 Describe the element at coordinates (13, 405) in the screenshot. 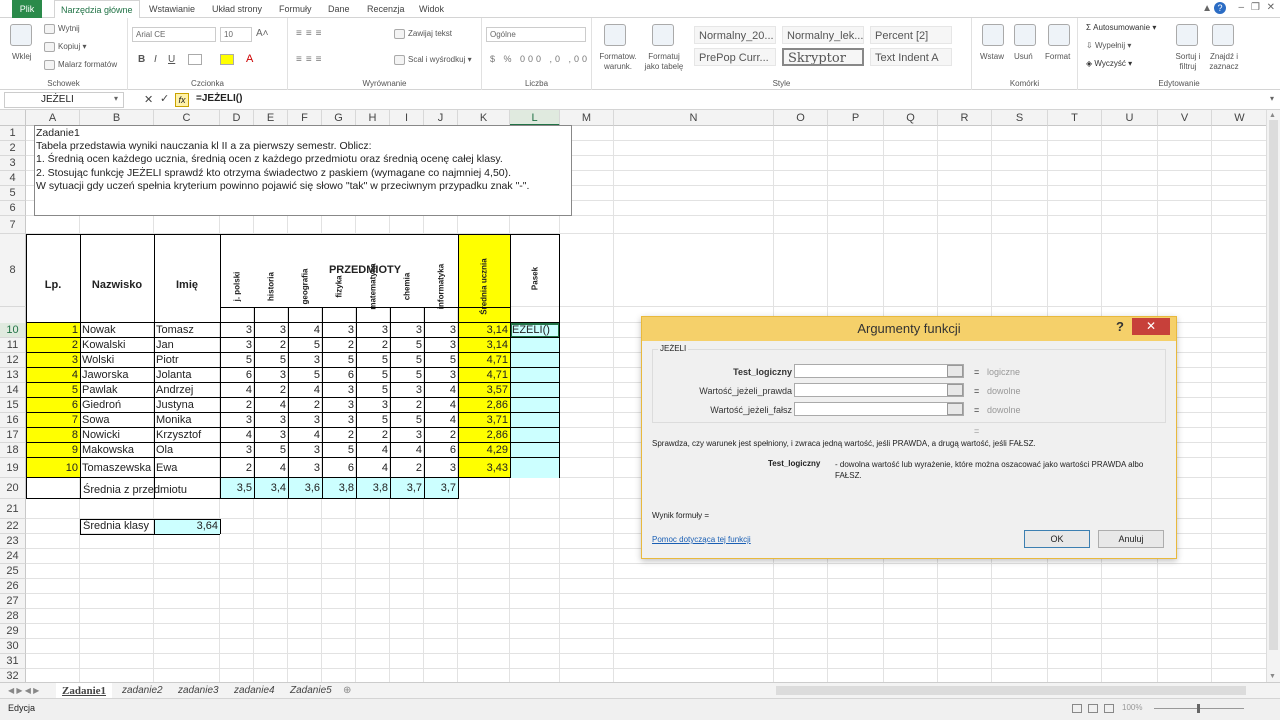

I see `row-header-15: 15` at that location.